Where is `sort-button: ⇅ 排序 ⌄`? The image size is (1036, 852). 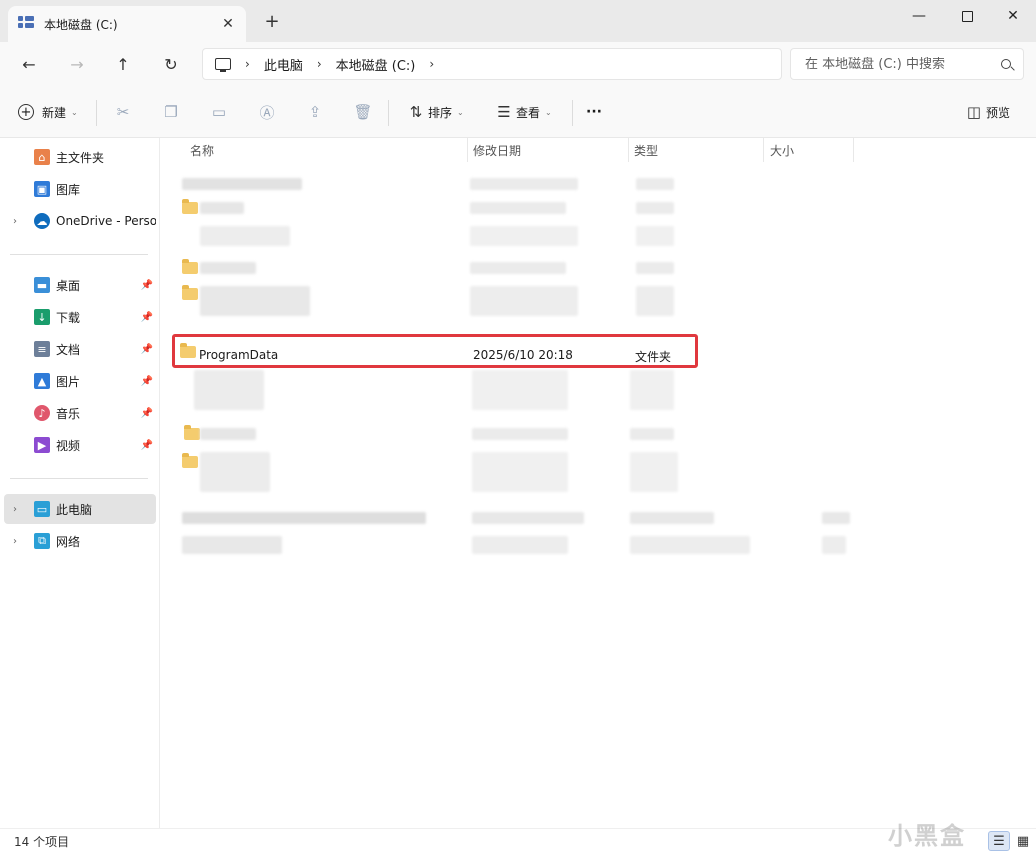 sort-button: ⇅ 排序 ⌄ is located at coordinates (434, 112).